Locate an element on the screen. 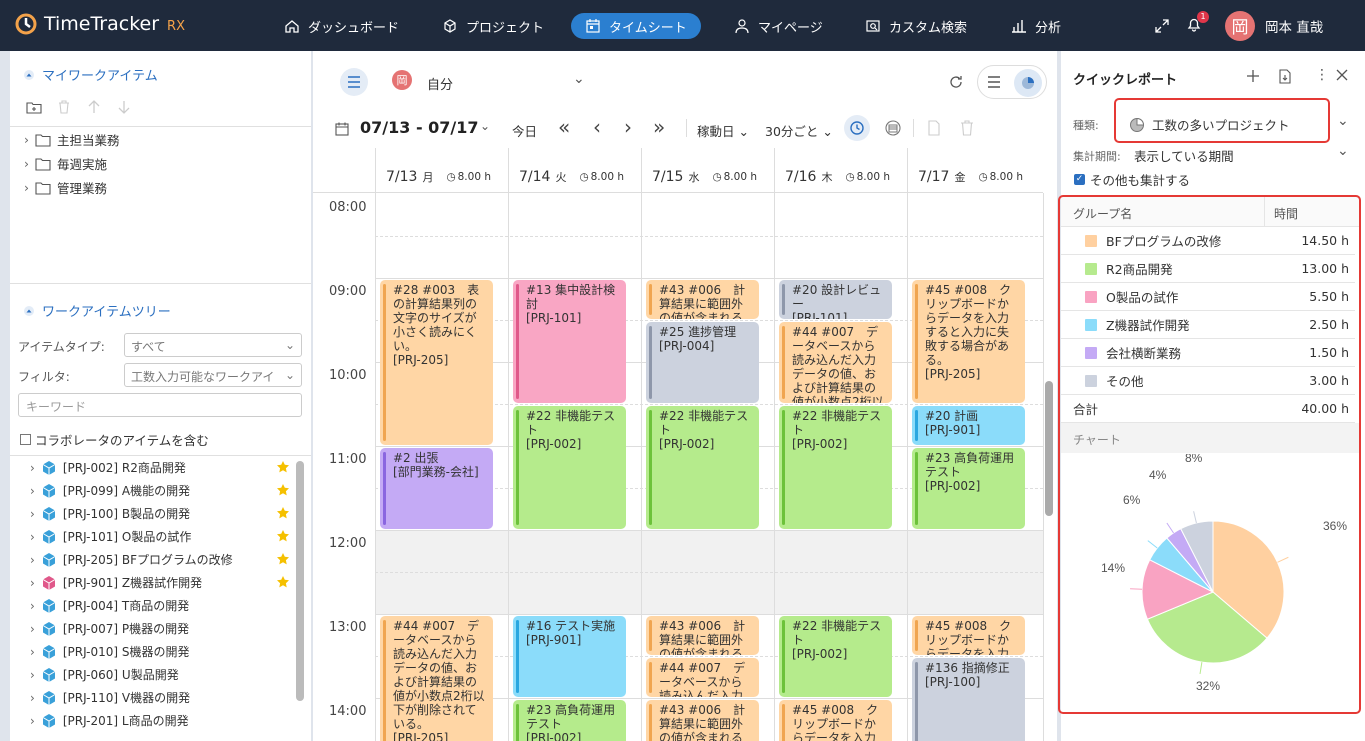 This screenshot has height=741, width=1365. schedule-view-button is located at coordinates (893, 129).